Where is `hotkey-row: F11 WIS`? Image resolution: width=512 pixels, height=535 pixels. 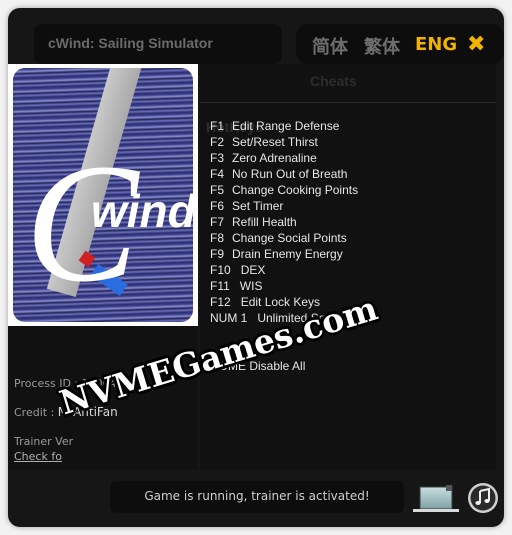
hotkey-row: F11 WIS is located at coordinates (284, 287).